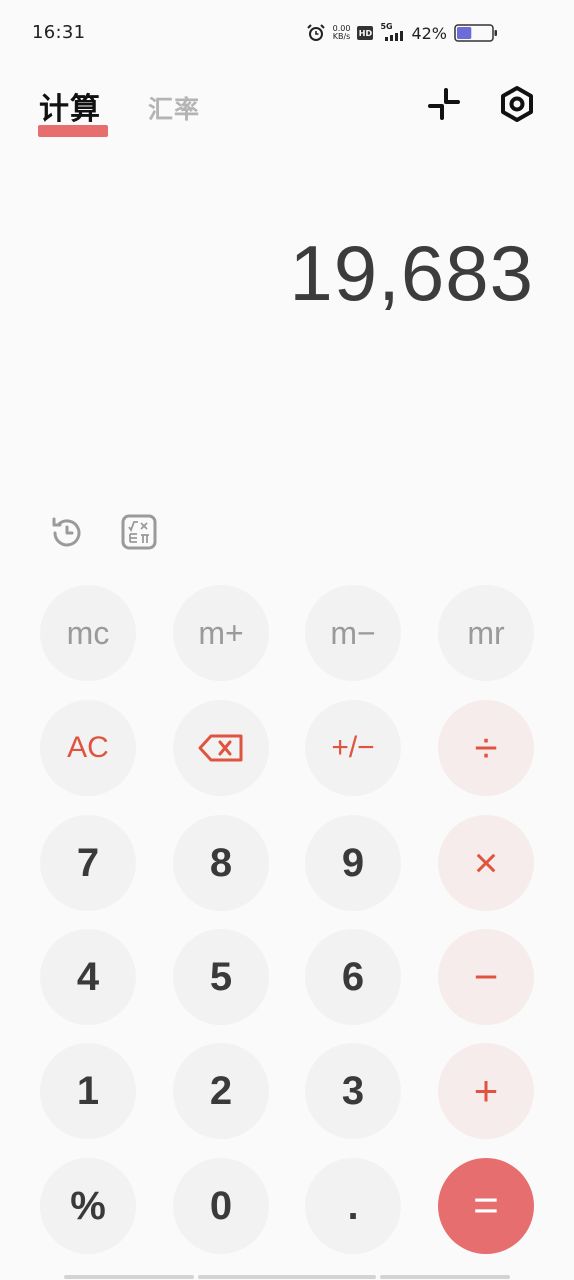  What do you see at coordinates (429, 33) in the screenshot?
I see `battery-percent: 42%` at bounding box center [429, 33].